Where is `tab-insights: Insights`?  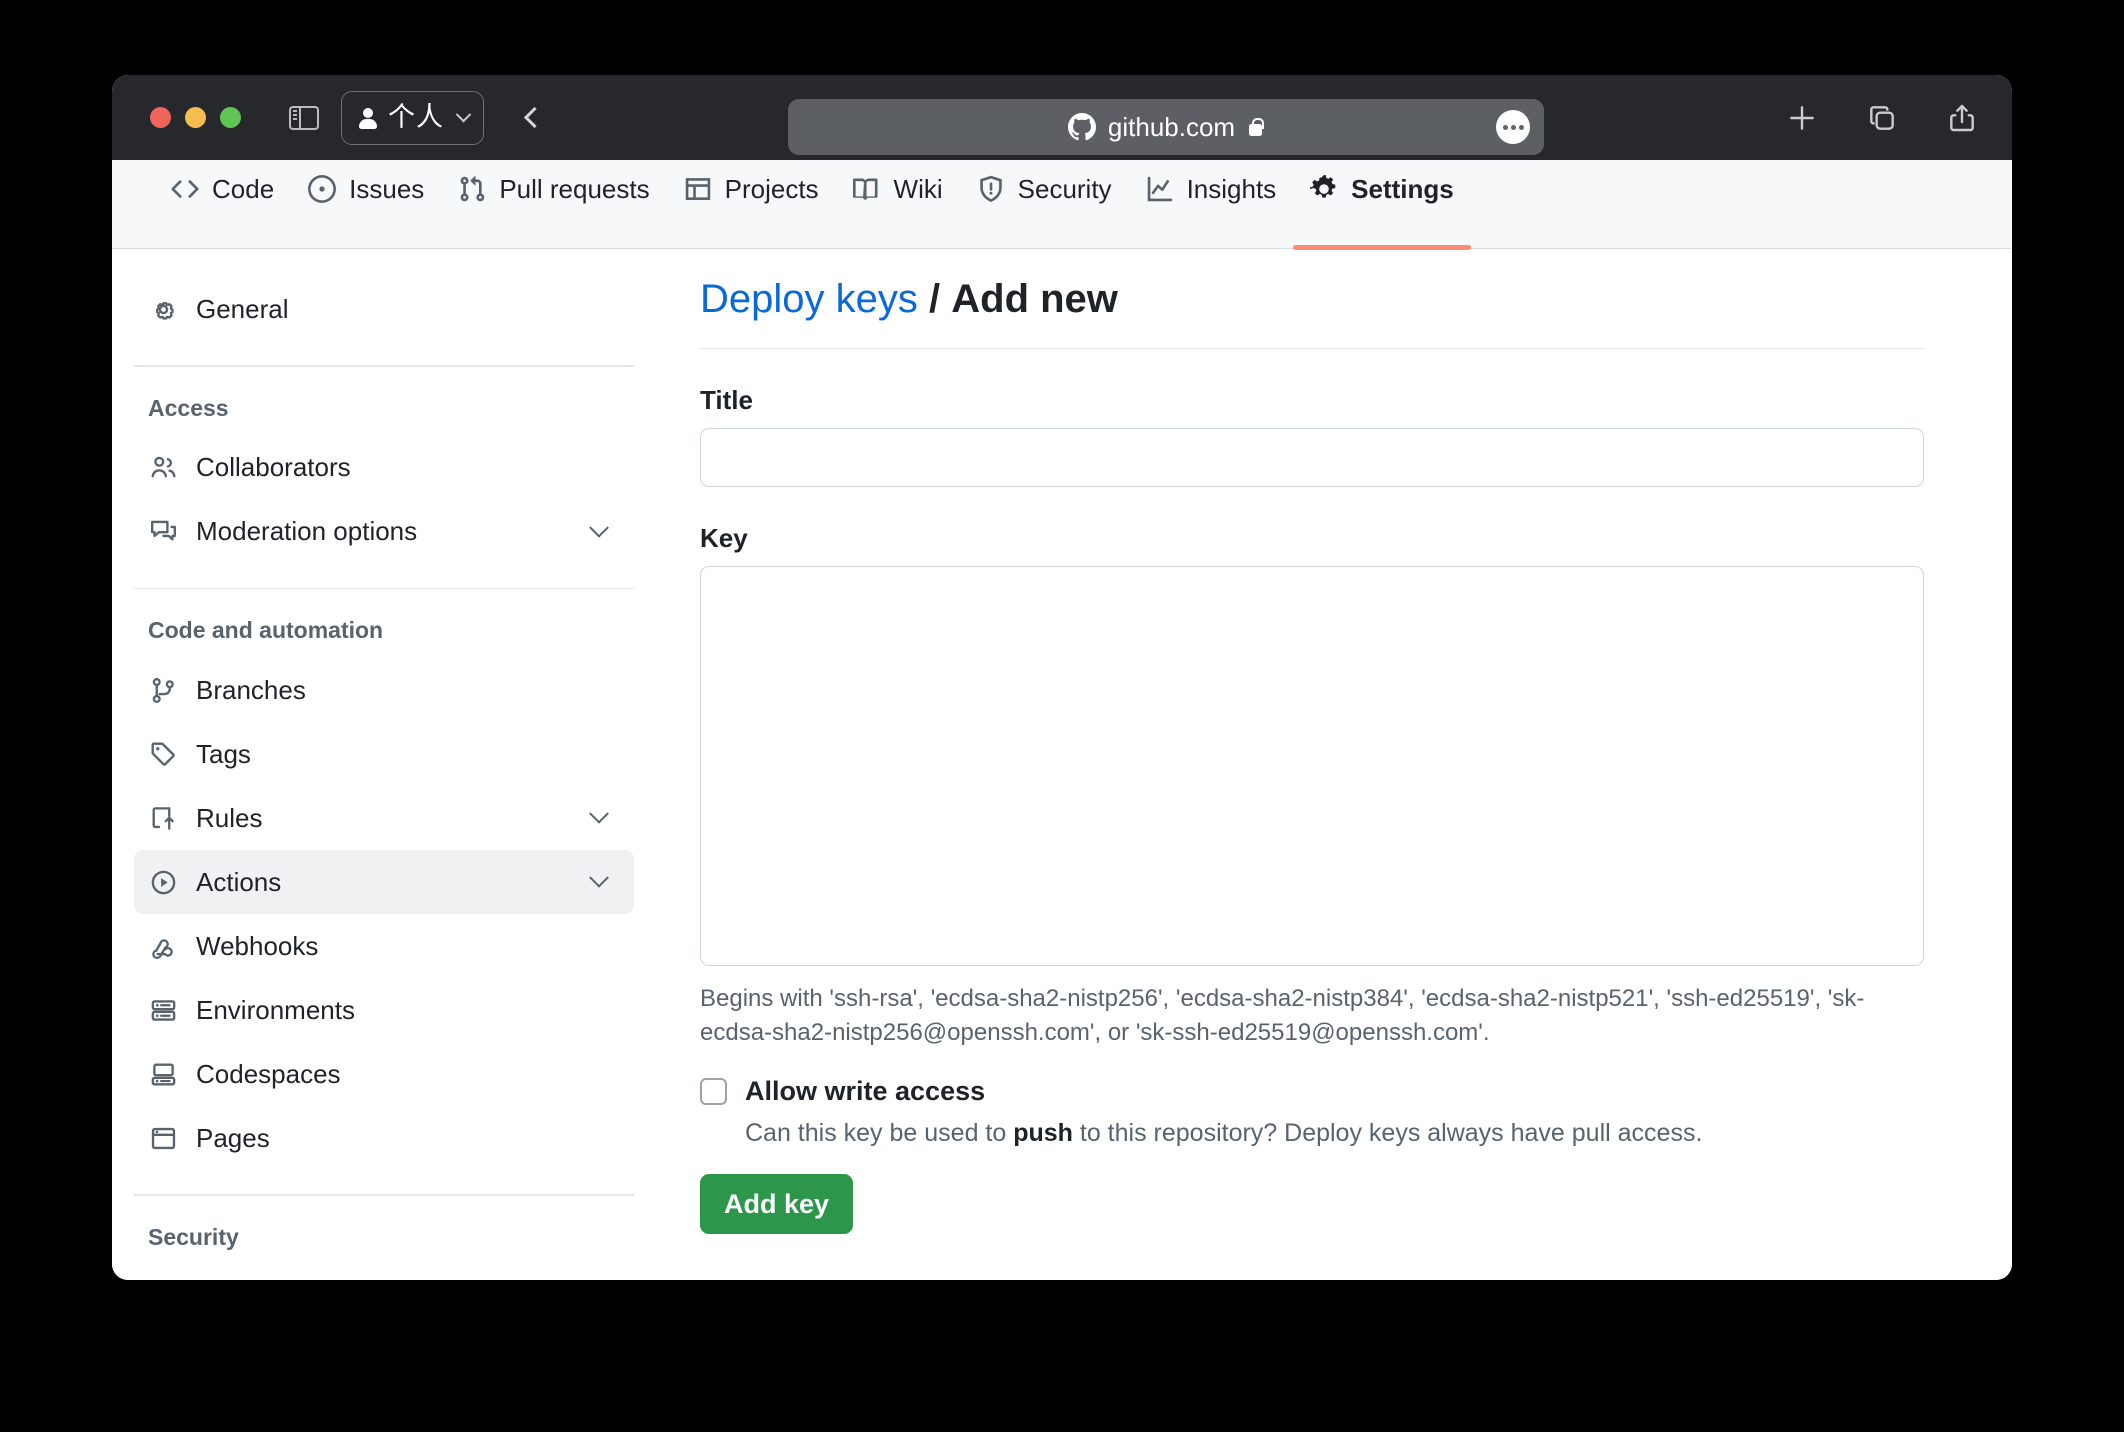 tab-insights: Insights is located at coordinates (1211, 204).